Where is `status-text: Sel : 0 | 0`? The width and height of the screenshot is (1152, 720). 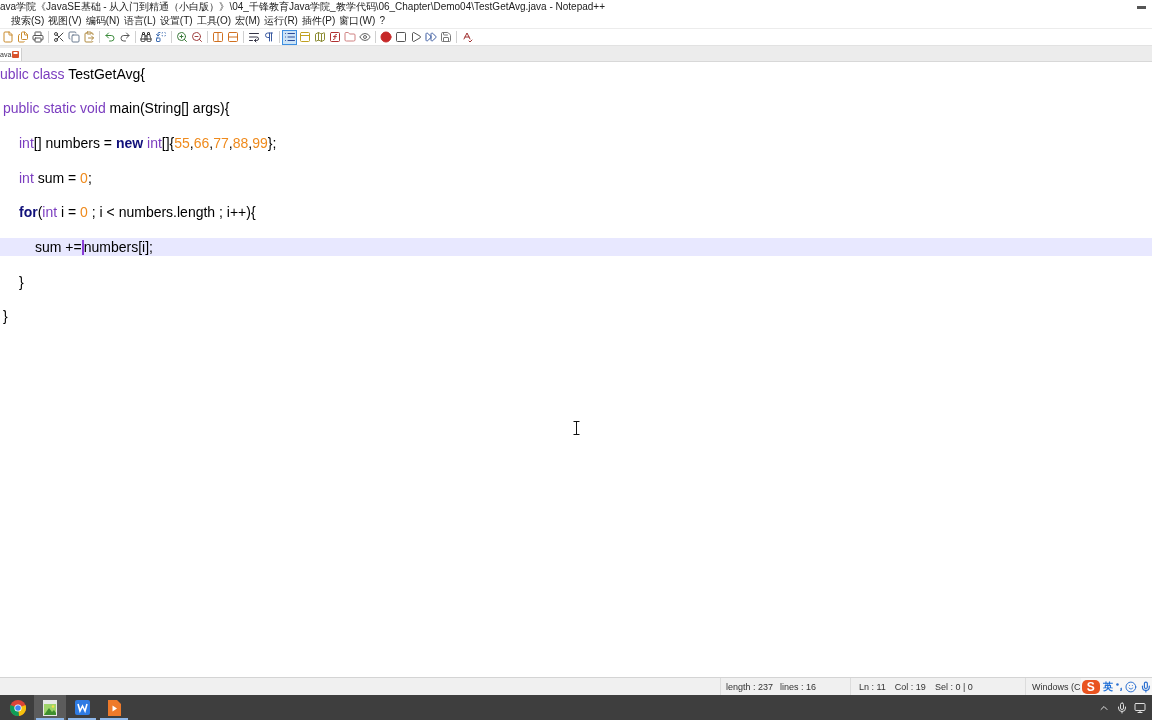 status-text: Sel : 0 | 0 is located at coordinates (953, 686).